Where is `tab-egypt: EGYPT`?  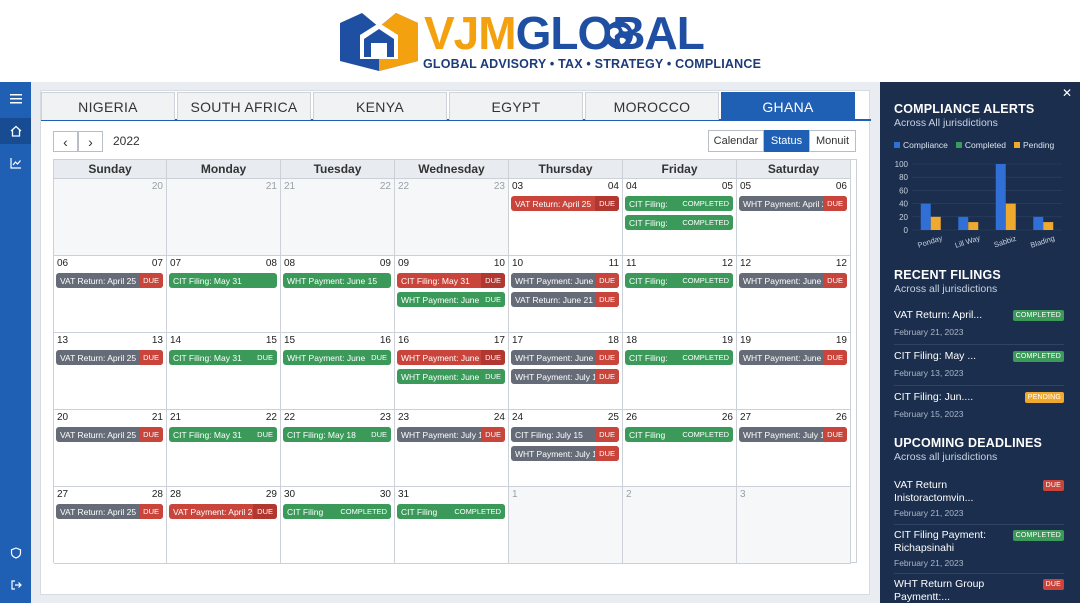 tab-egypt: EGYPT is located at coordinates (516, 106).